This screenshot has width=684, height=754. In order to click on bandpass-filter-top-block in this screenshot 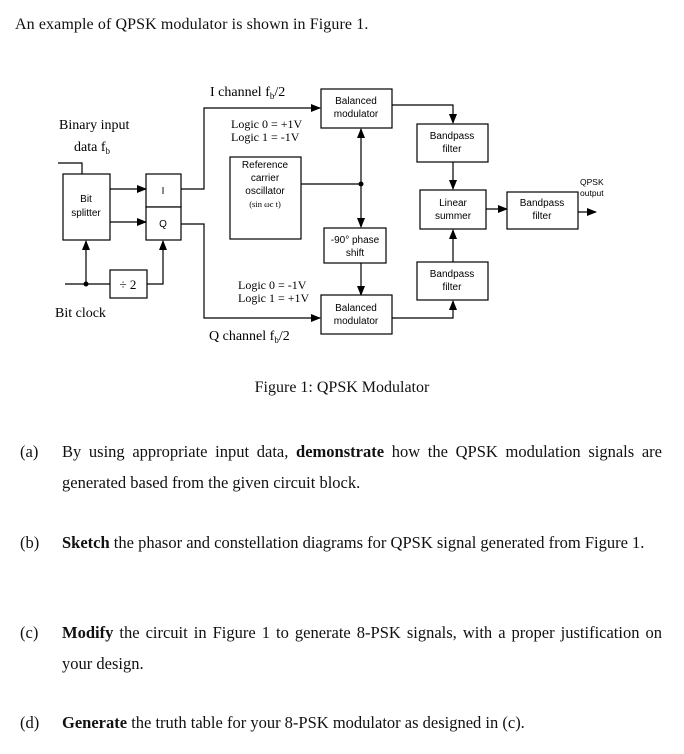, I will do `click(452, 143)`.